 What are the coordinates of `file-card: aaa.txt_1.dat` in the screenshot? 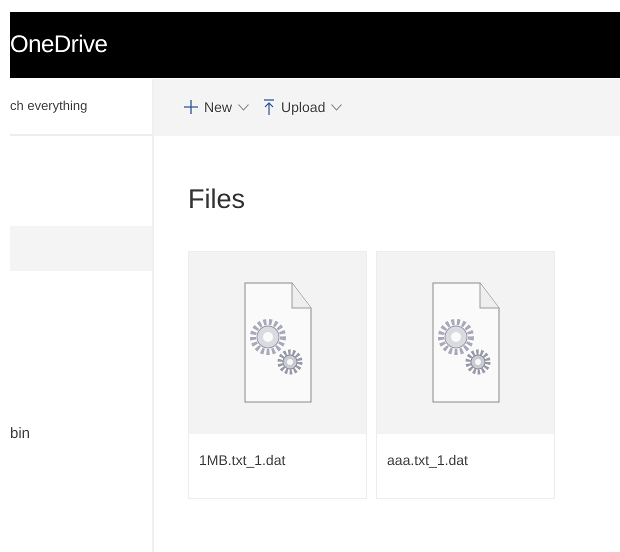 It's located at (465, 375).